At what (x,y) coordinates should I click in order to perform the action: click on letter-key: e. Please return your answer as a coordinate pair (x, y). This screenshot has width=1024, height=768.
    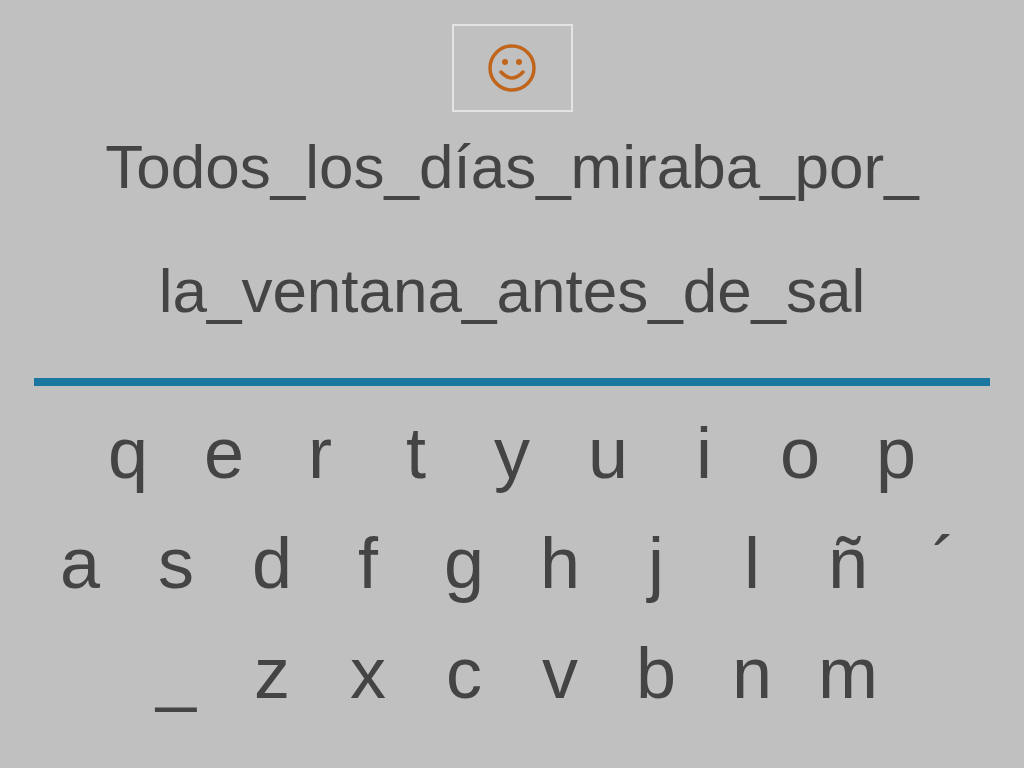
    Looking at the image, I should click on (224, 453).